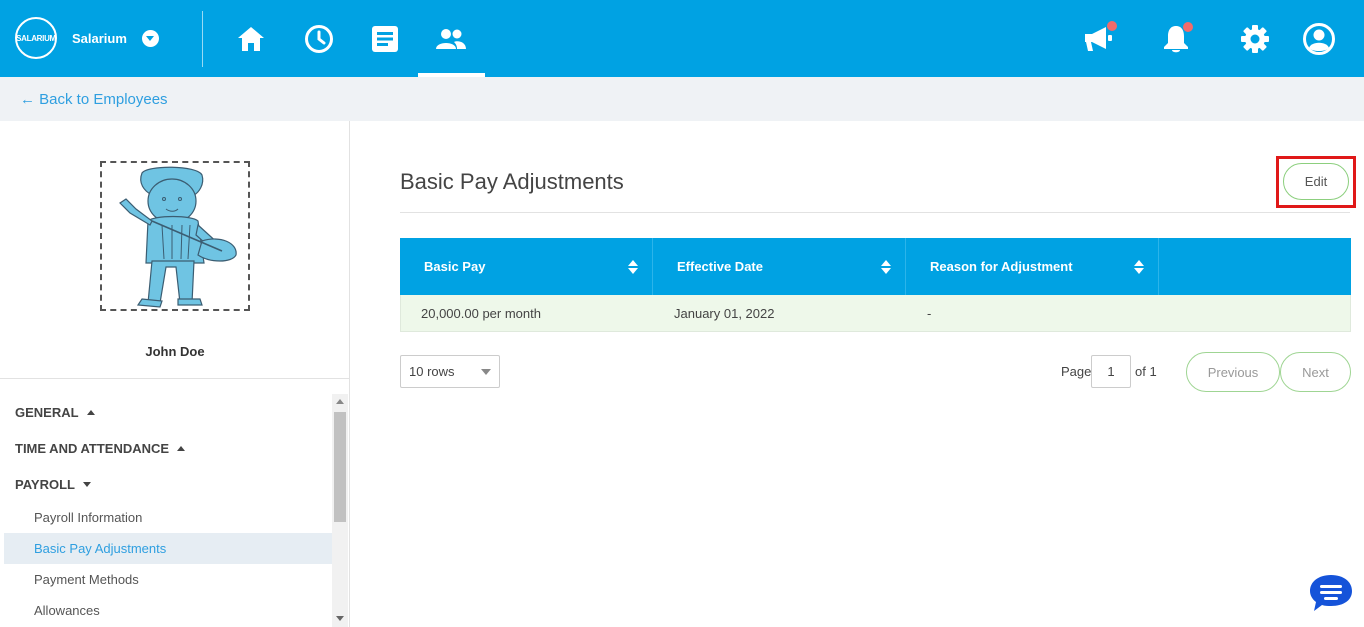 This screenshot has height=627, width=1364. I want to click on rows-per-page-value: 10 rows, so click(432, 371).